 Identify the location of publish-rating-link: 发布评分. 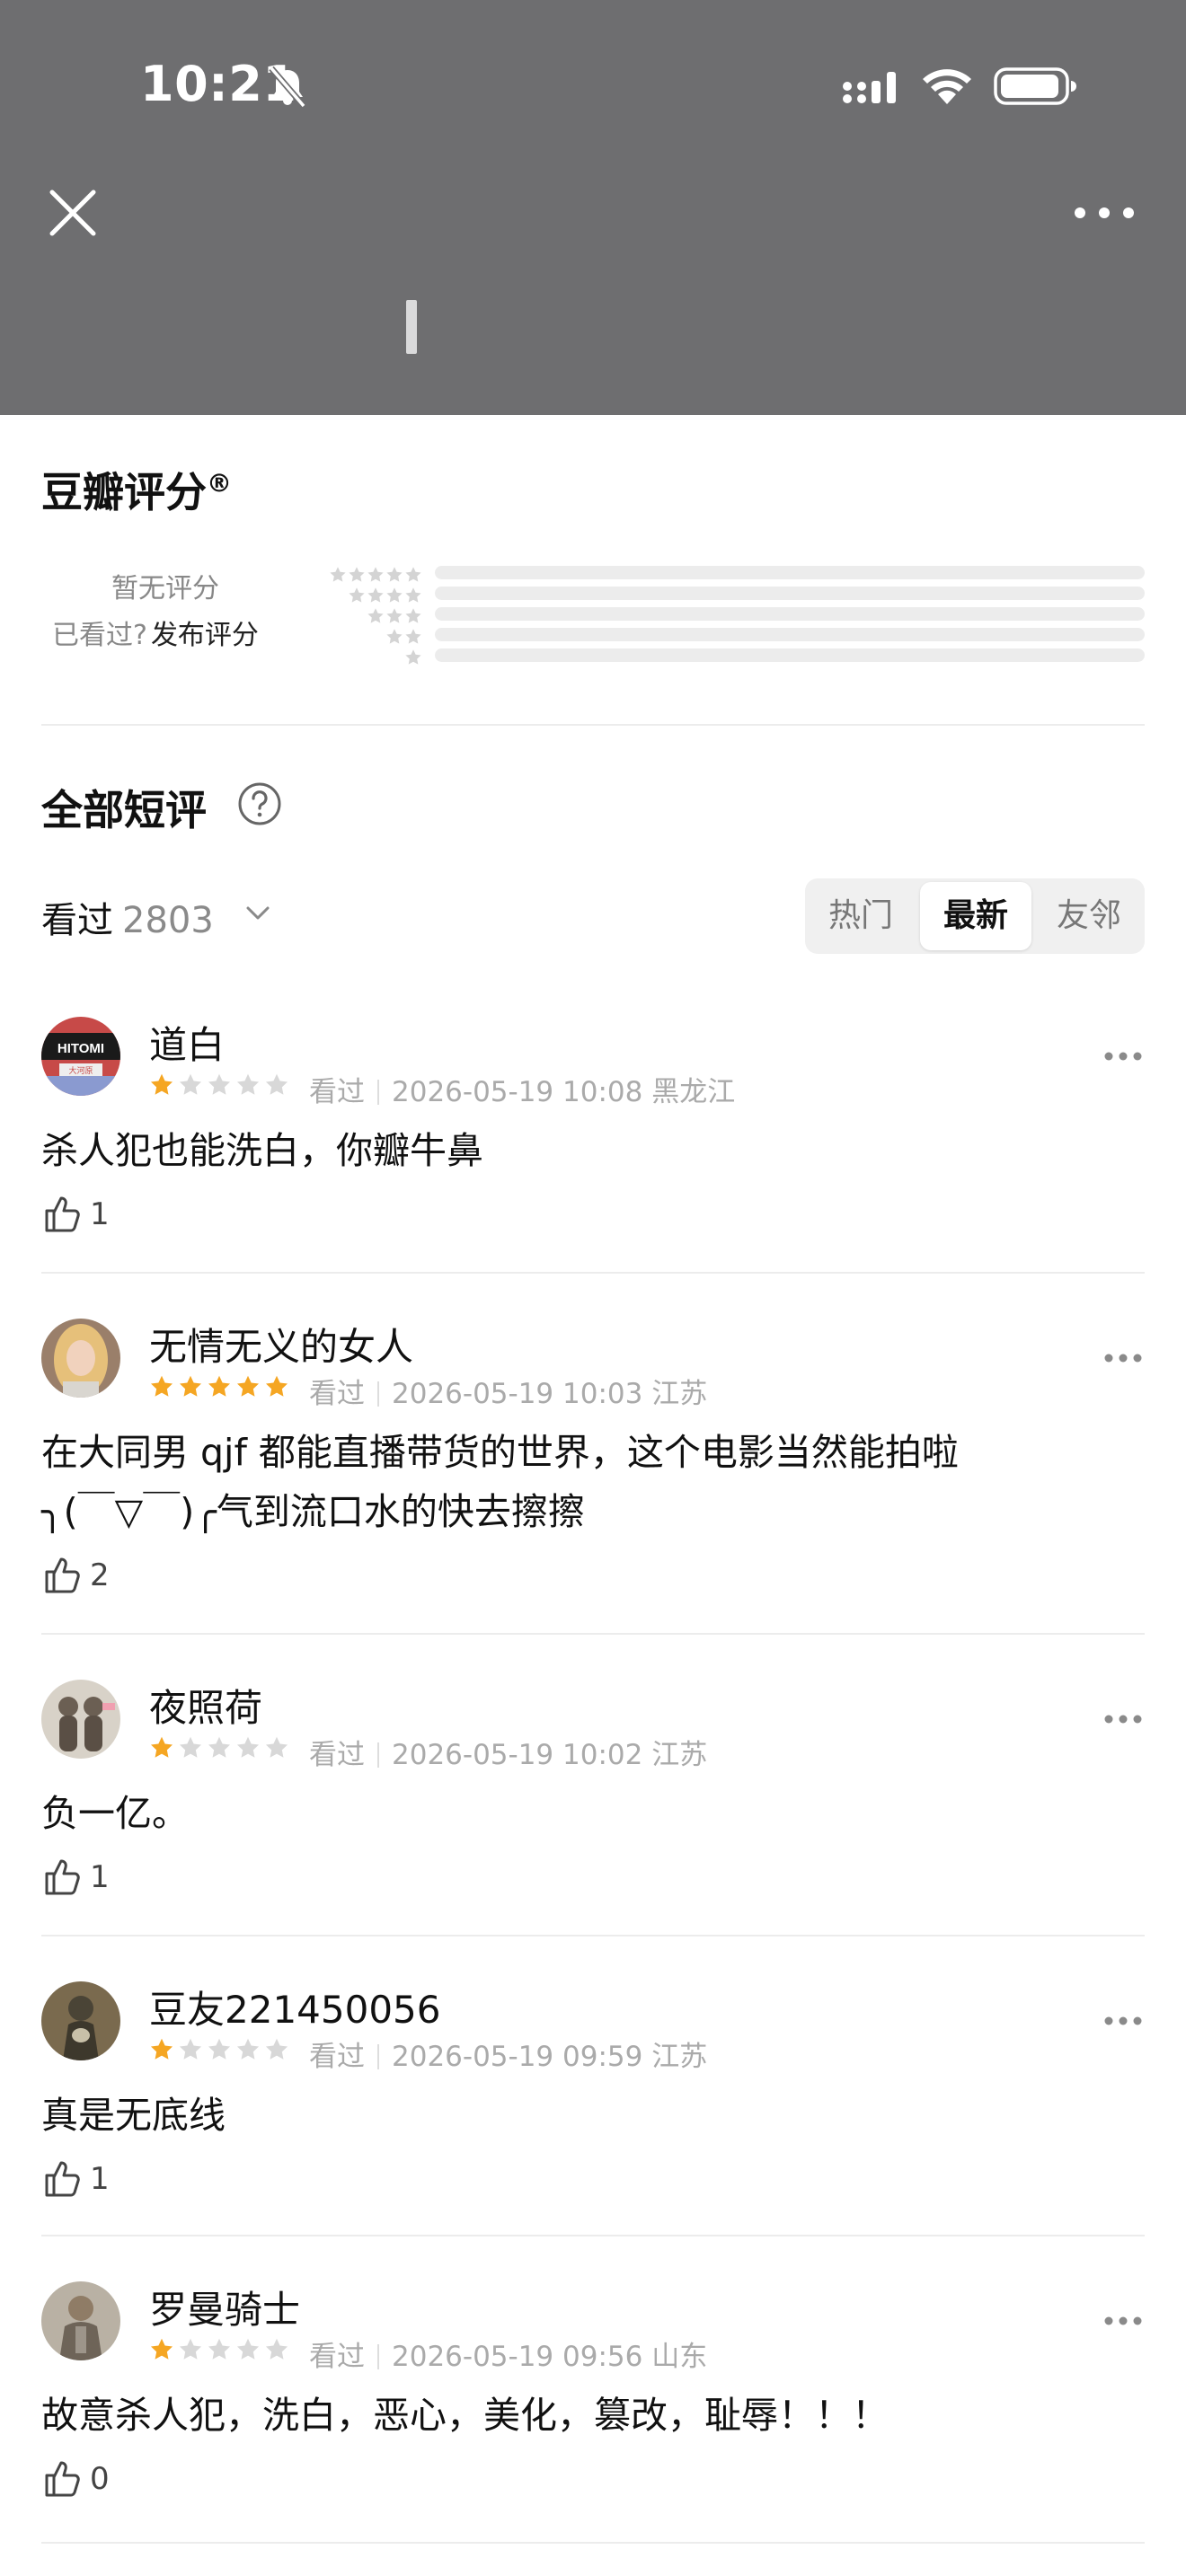
(205, 635).